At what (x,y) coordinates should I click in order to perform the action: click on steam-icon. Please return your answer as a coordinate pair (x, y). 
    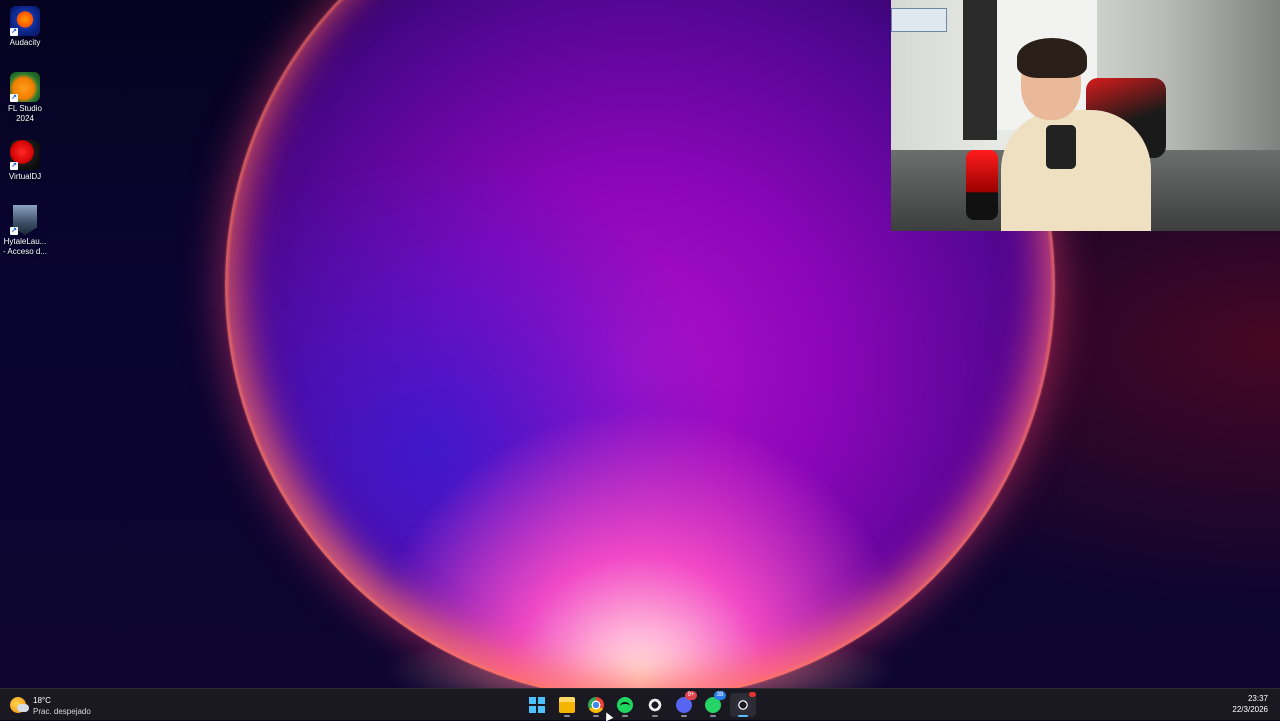
    Looking at the image, I should click on (655, 705).